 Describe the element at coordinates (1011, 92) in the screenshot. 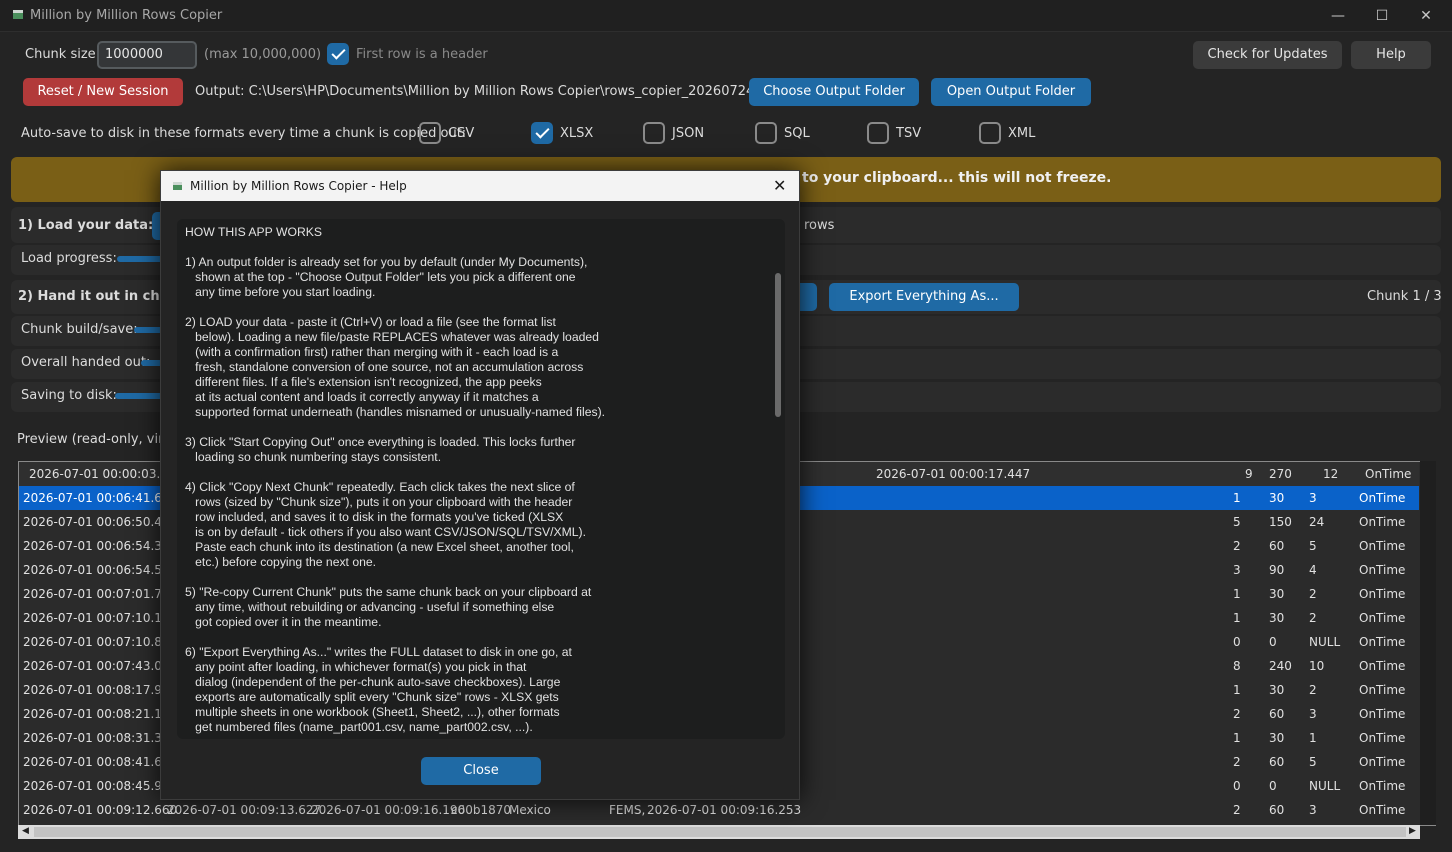

I see `open-output-folder-button: Open Output Folder` at that location.